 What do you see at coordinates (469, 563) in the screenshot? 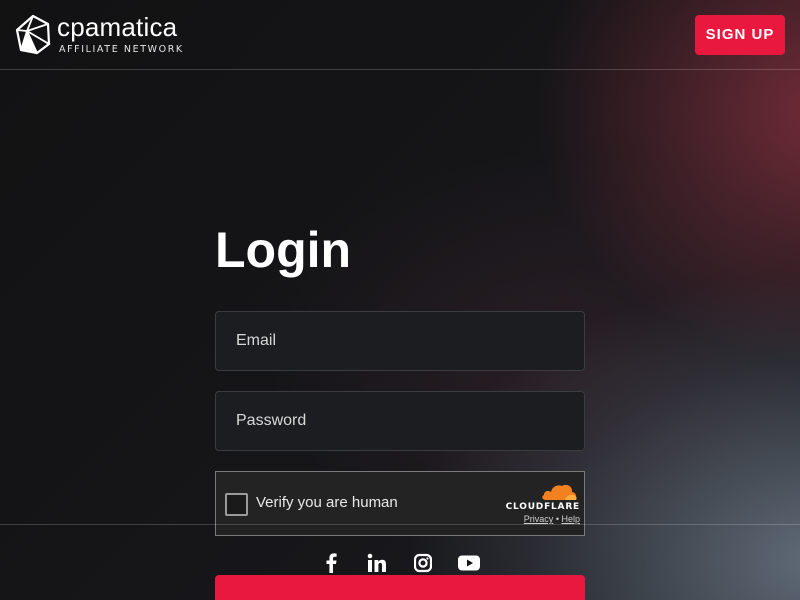
I see `youtube-icon` at bounding box center [469, 563].